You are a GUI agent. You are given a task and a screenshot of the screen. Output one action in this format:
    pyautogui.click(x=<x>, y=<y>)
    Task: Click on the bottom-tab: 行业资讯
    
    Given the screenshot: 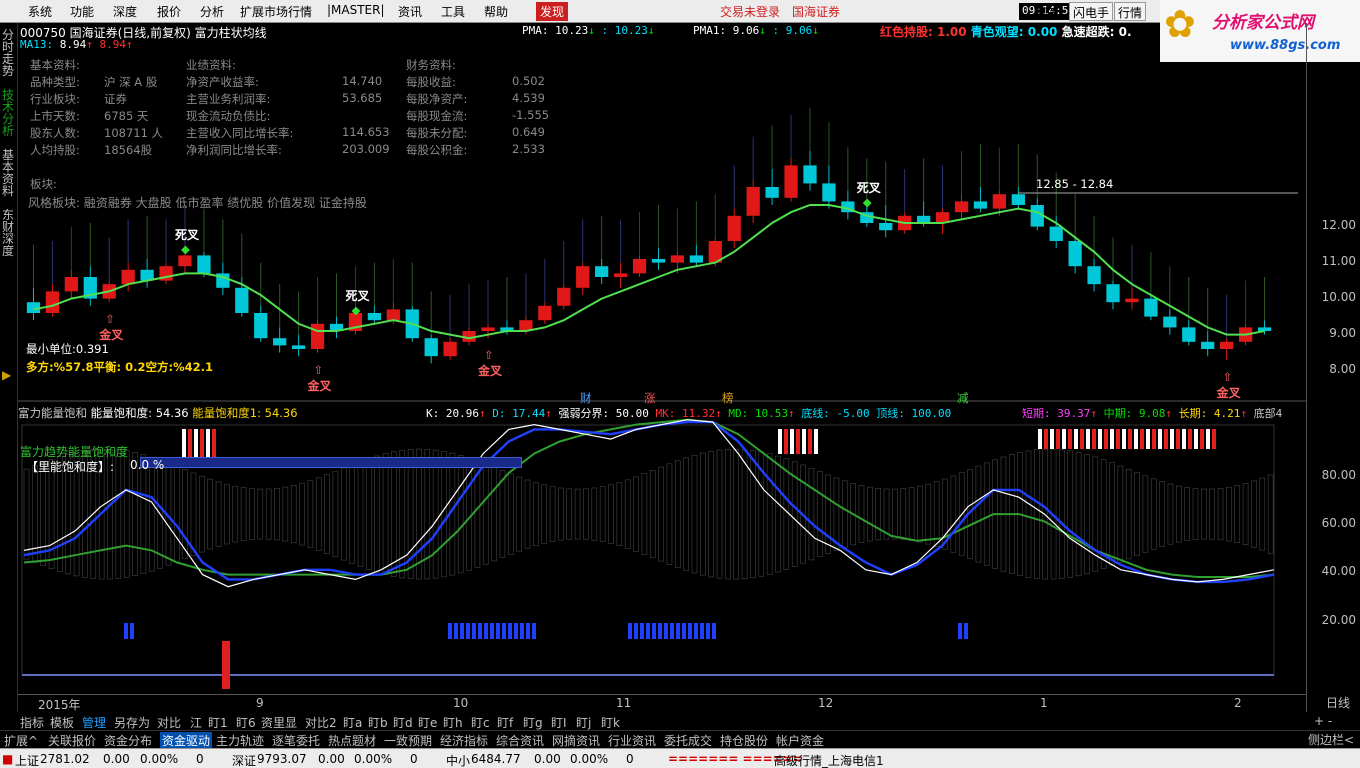 What is the action you would take?
    pyautogui.click(x=632, y=740)
    